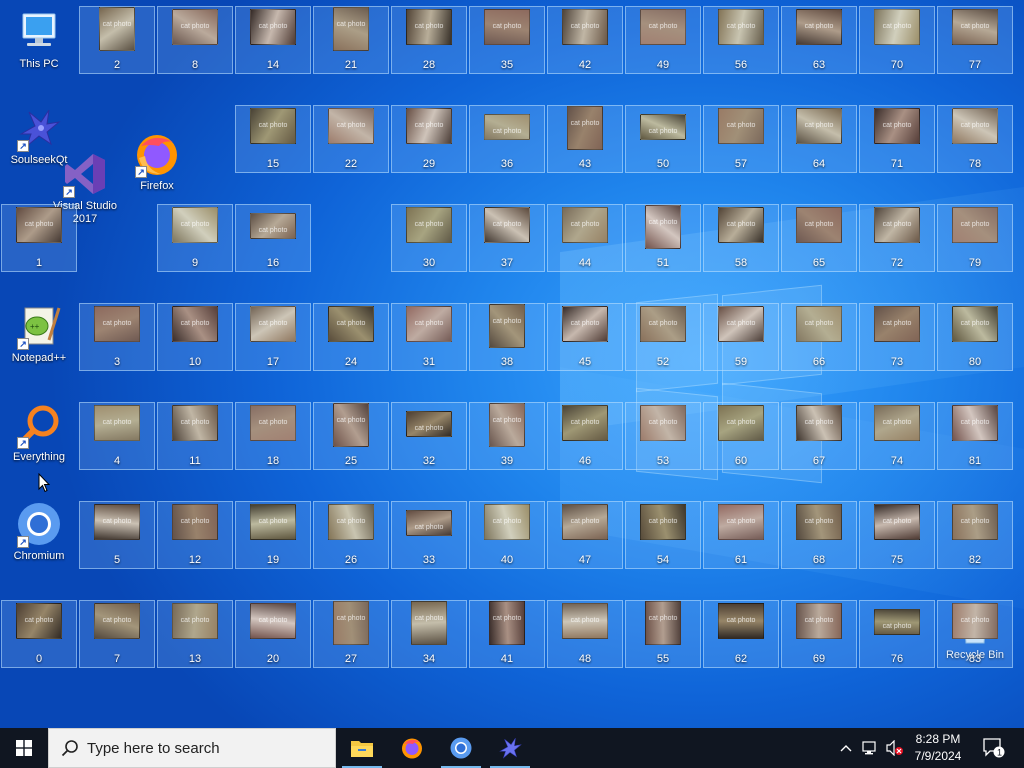 Image resolution: width=1024 pixels, height=768 pixels. What do you see at coordinates (585, 238) in the screenshot?
I see `file-44: cat photo 44` at bounding box center [585, 238].